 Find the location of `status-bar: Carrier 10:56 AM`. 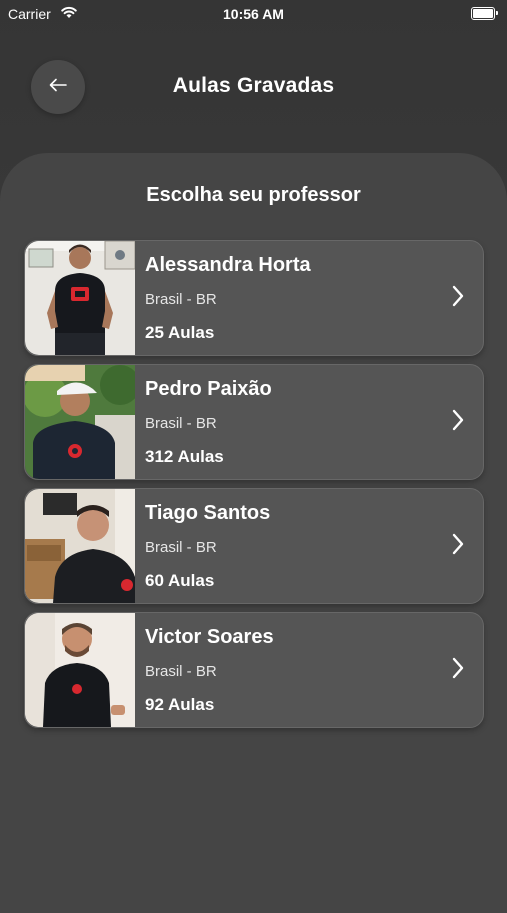

status-bar: Carrier 10:56 AM is located at coordinates (253, 14).